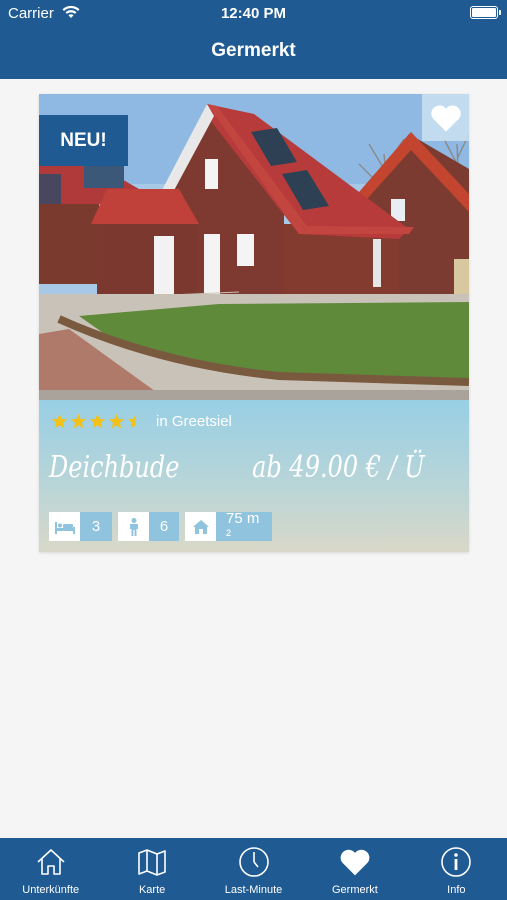  Describe the element at coordinates (131, 420) in the screenshot. I see `half-star-icon` at that location.